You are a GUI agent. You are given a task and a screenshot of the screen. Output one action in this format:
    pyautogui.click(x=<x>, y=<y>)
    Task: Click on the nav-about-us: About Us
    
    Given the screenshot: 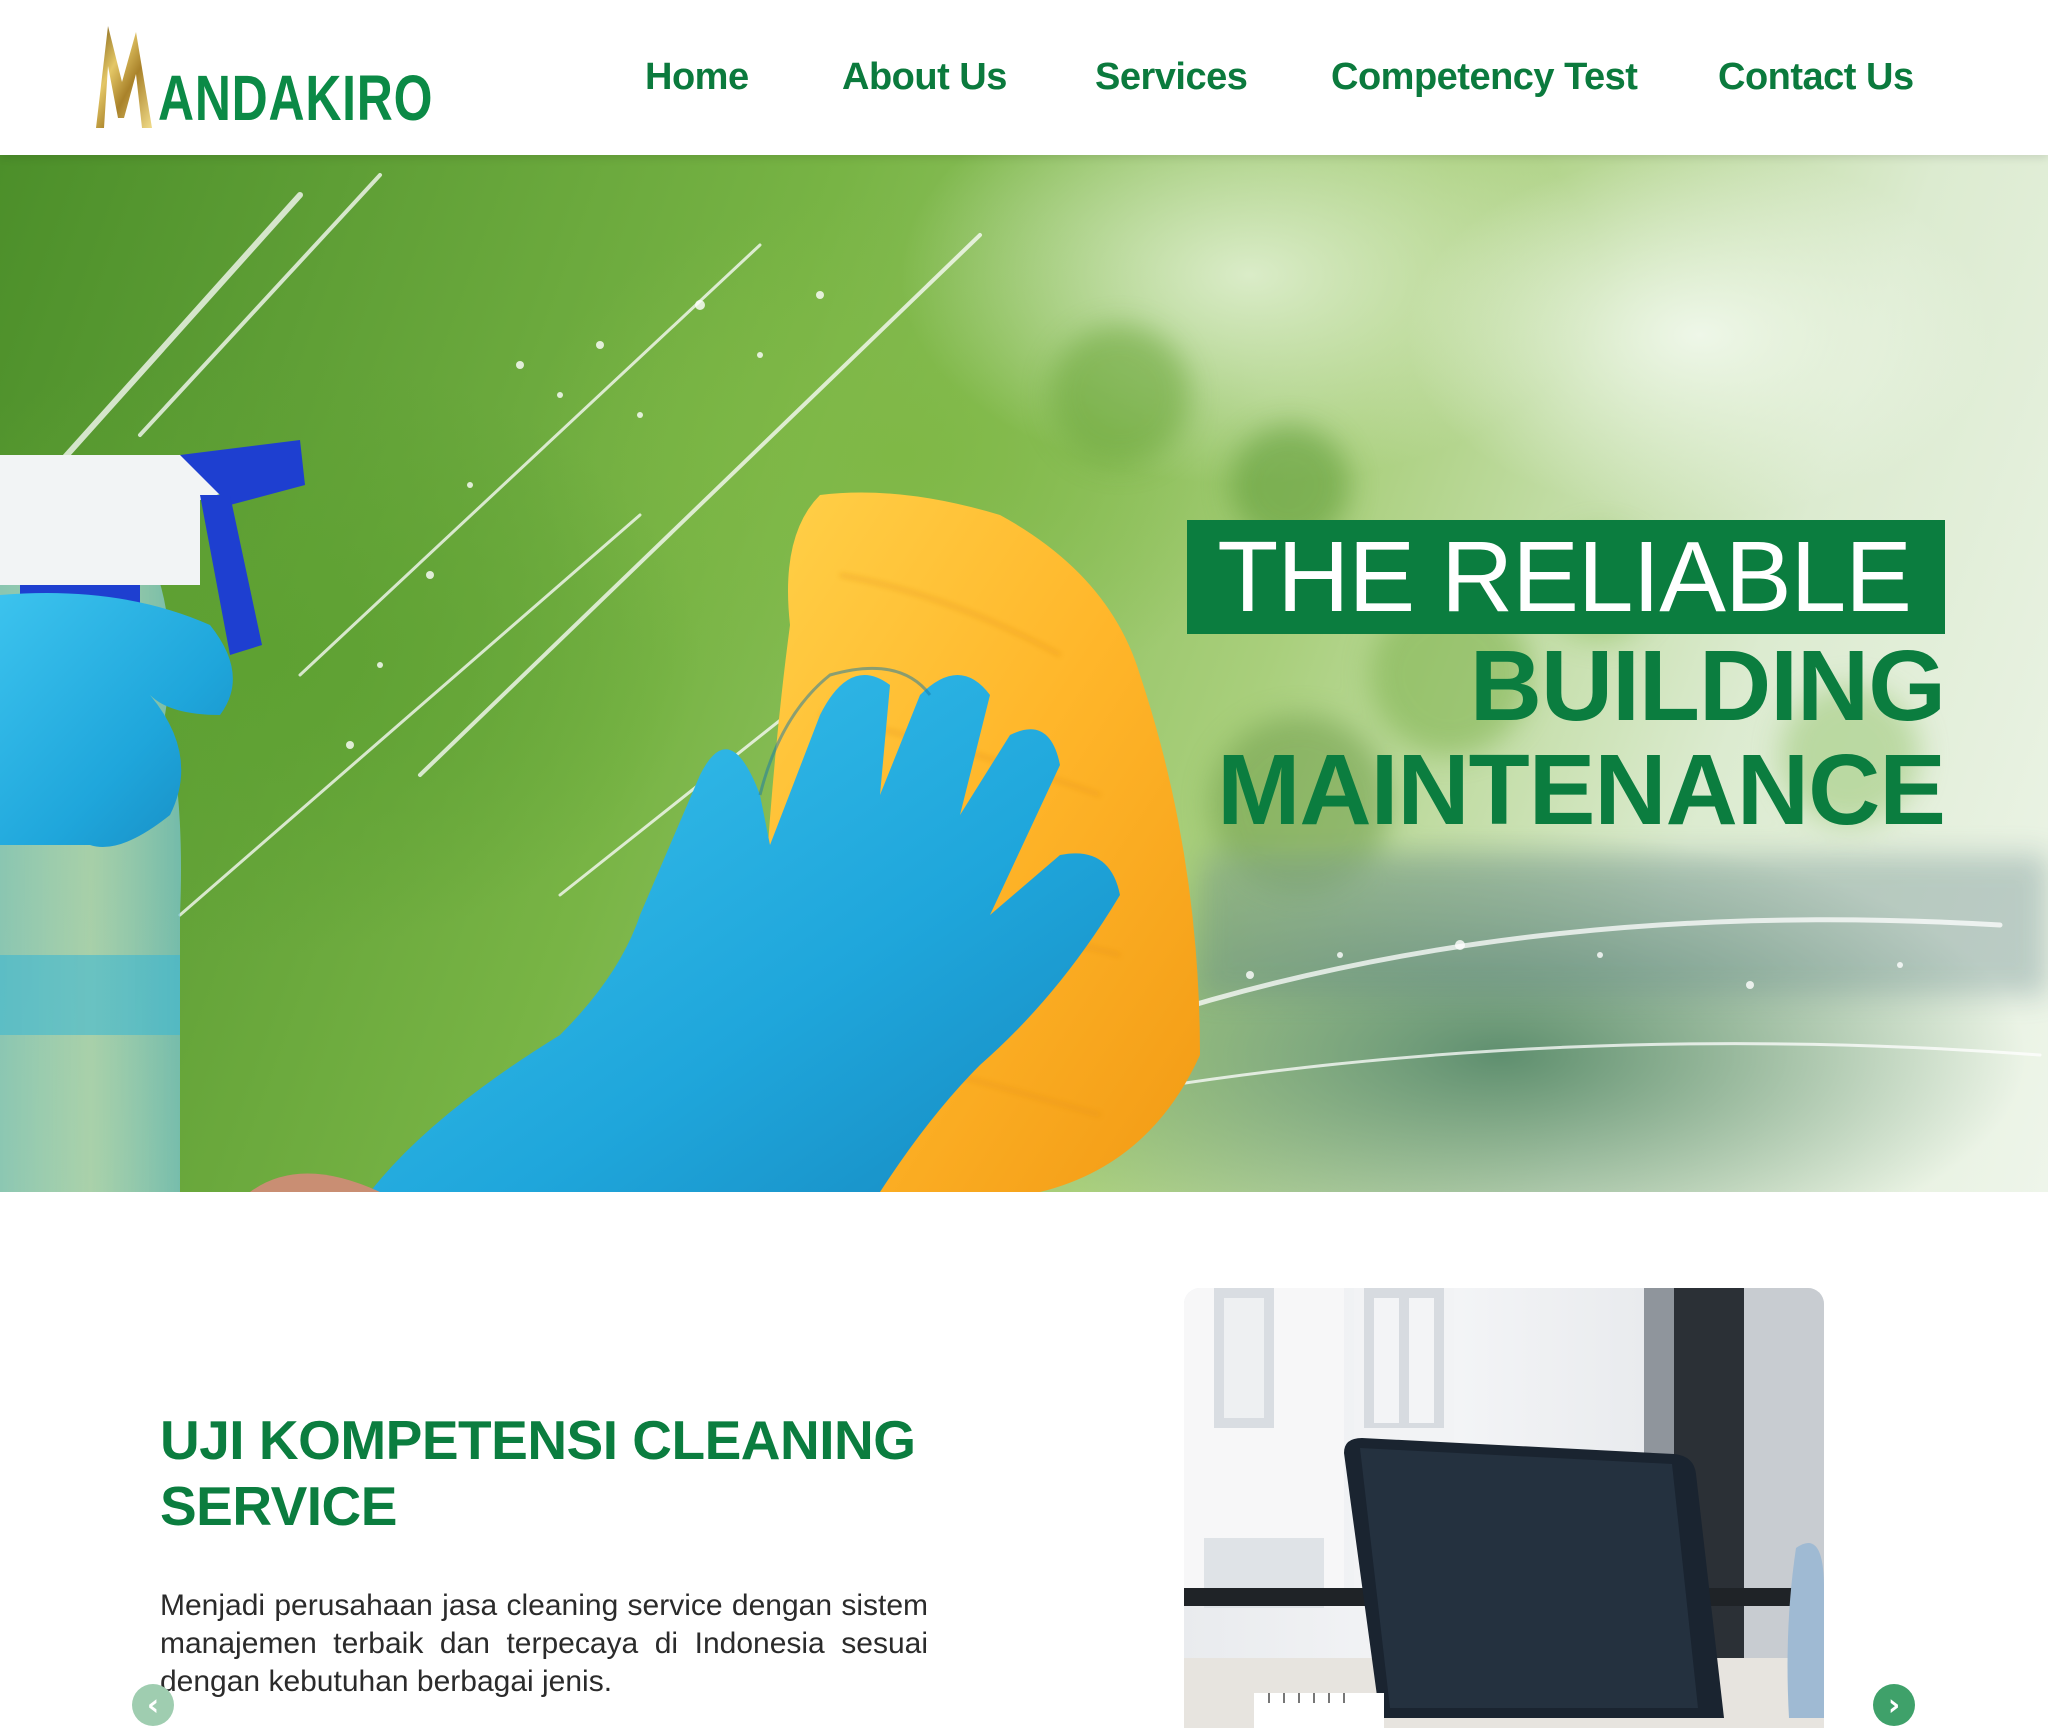 What is the action you would take?
    pyautogui.click(x=924, y=77)
    